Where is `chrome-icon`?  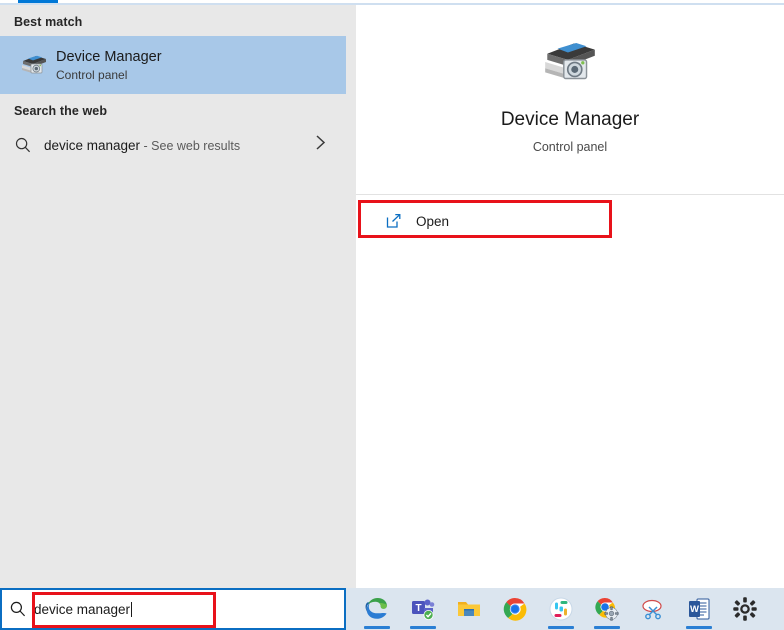
chrome-icon is located at coordinates (515, 609).